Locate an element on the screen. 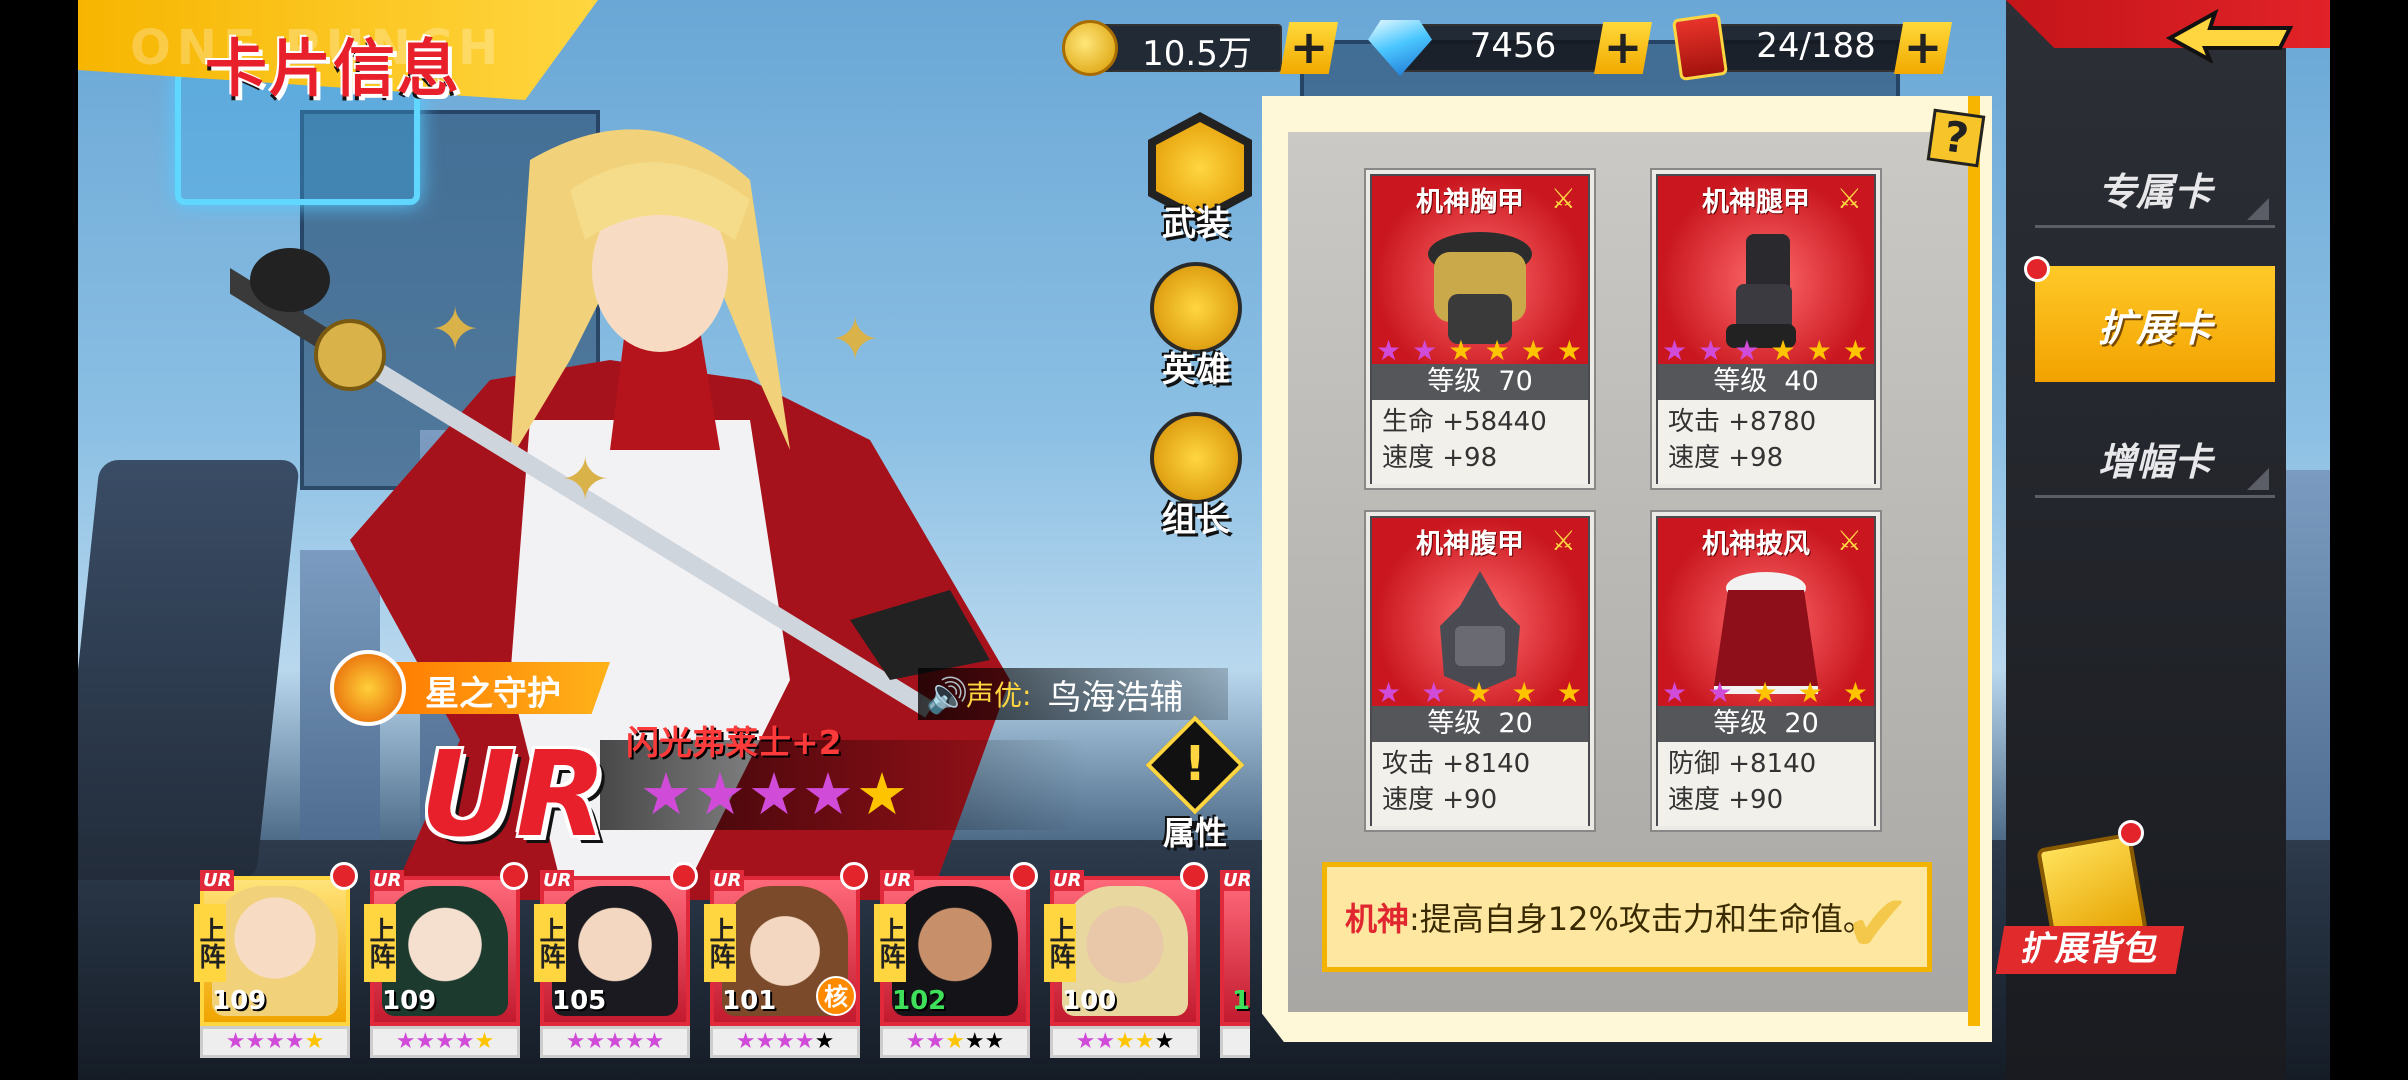 Image resolution: width=2408 pixels, height=1080 pixels. add-gold-button: + is located at coordinates (1309, 48).